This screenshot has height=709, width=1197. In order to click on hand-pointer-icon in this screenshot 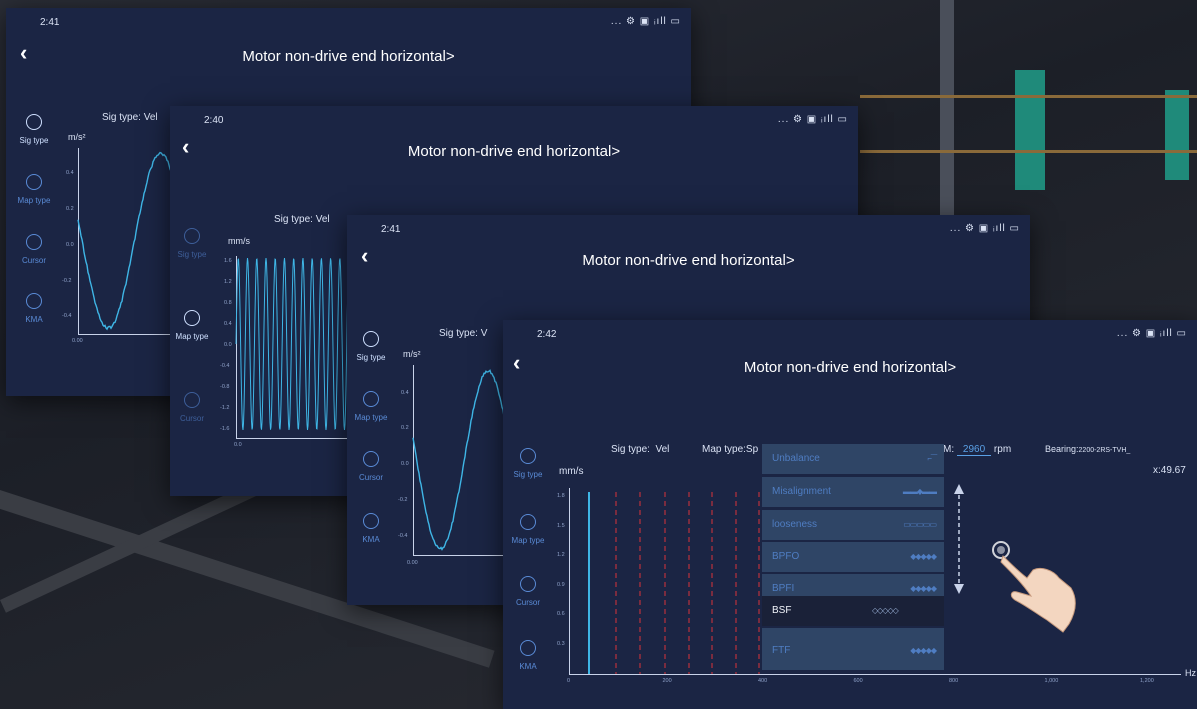, I will do `click(1043, 586)`.